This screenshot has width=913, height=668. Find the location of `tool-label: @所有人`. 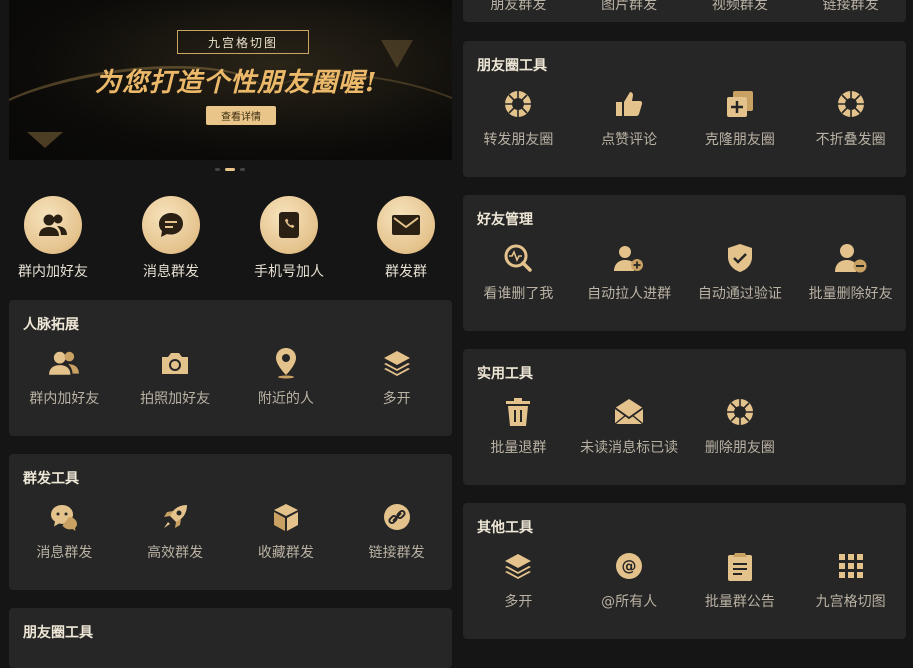

tool-label: @所有人 is located at coordinates (629, 602).